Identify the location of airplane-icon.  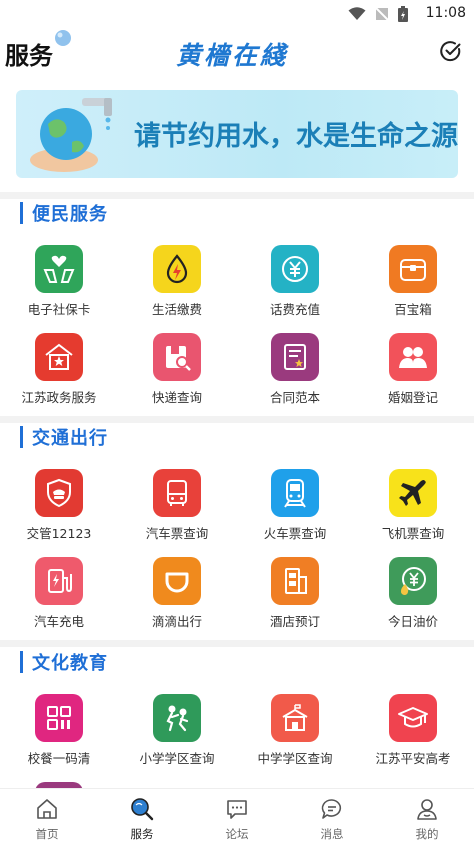
(413, 493).